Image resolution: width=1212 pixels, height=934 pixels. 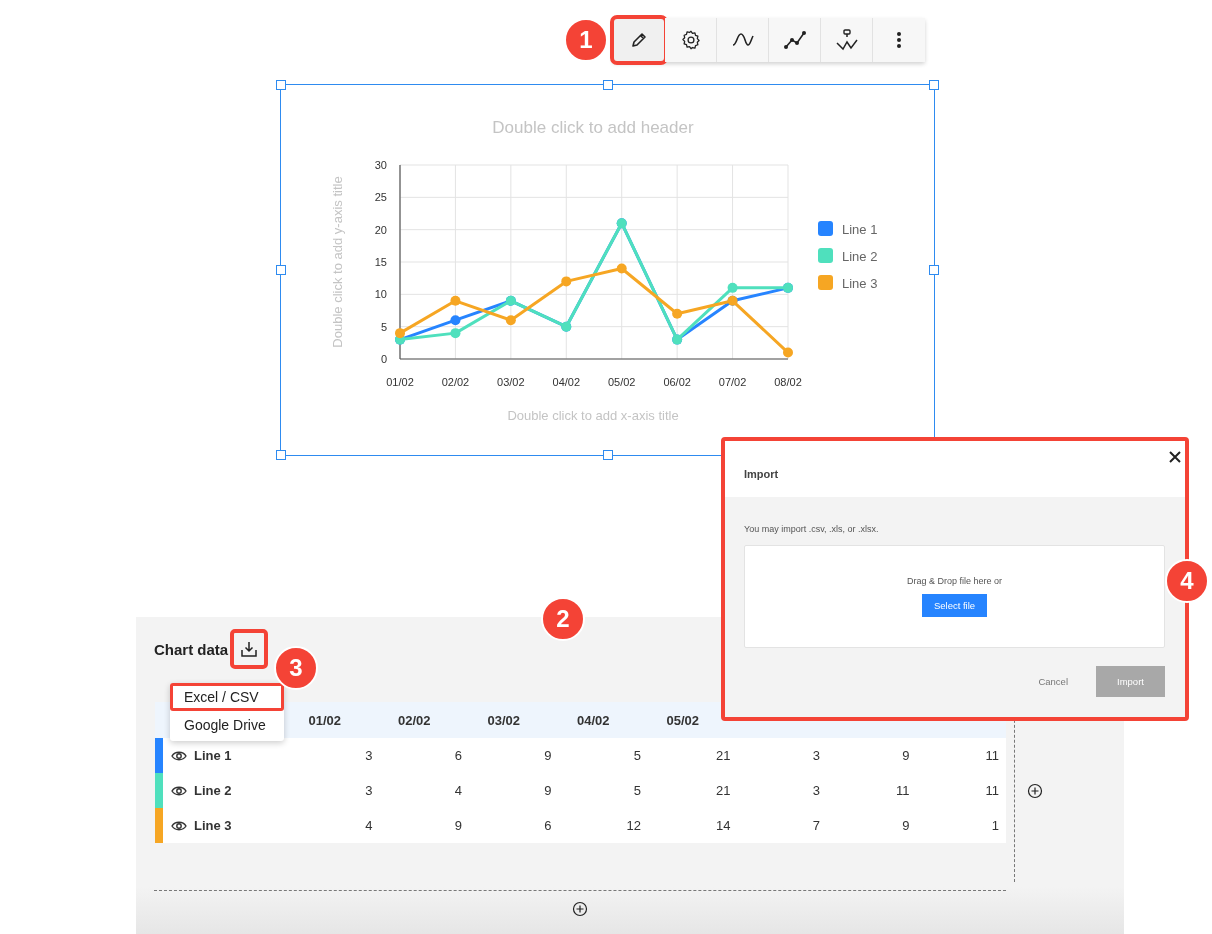 I want to click on import-button, so click(x=249, y=649).